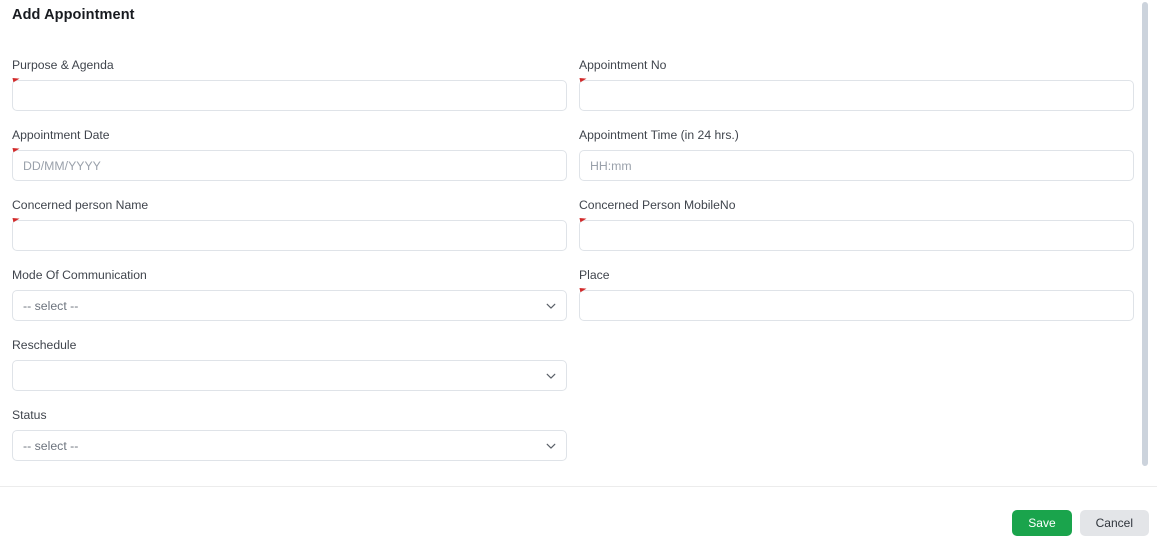  What do you see at coordinates (44, 345) in the screenshot?
I see `field-label: Reschedule` at bounding box center [44, 345].